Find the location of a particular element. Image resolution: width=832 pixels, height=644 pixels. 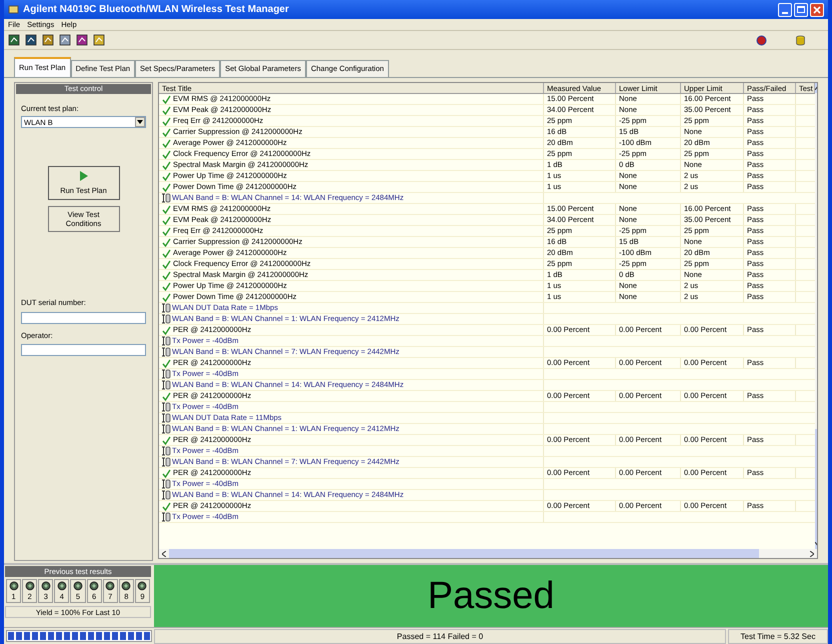

window-title: Agilent N4019C Bluetooth/WLAN Wireless Test Manager is located at coordinates (156, 10).